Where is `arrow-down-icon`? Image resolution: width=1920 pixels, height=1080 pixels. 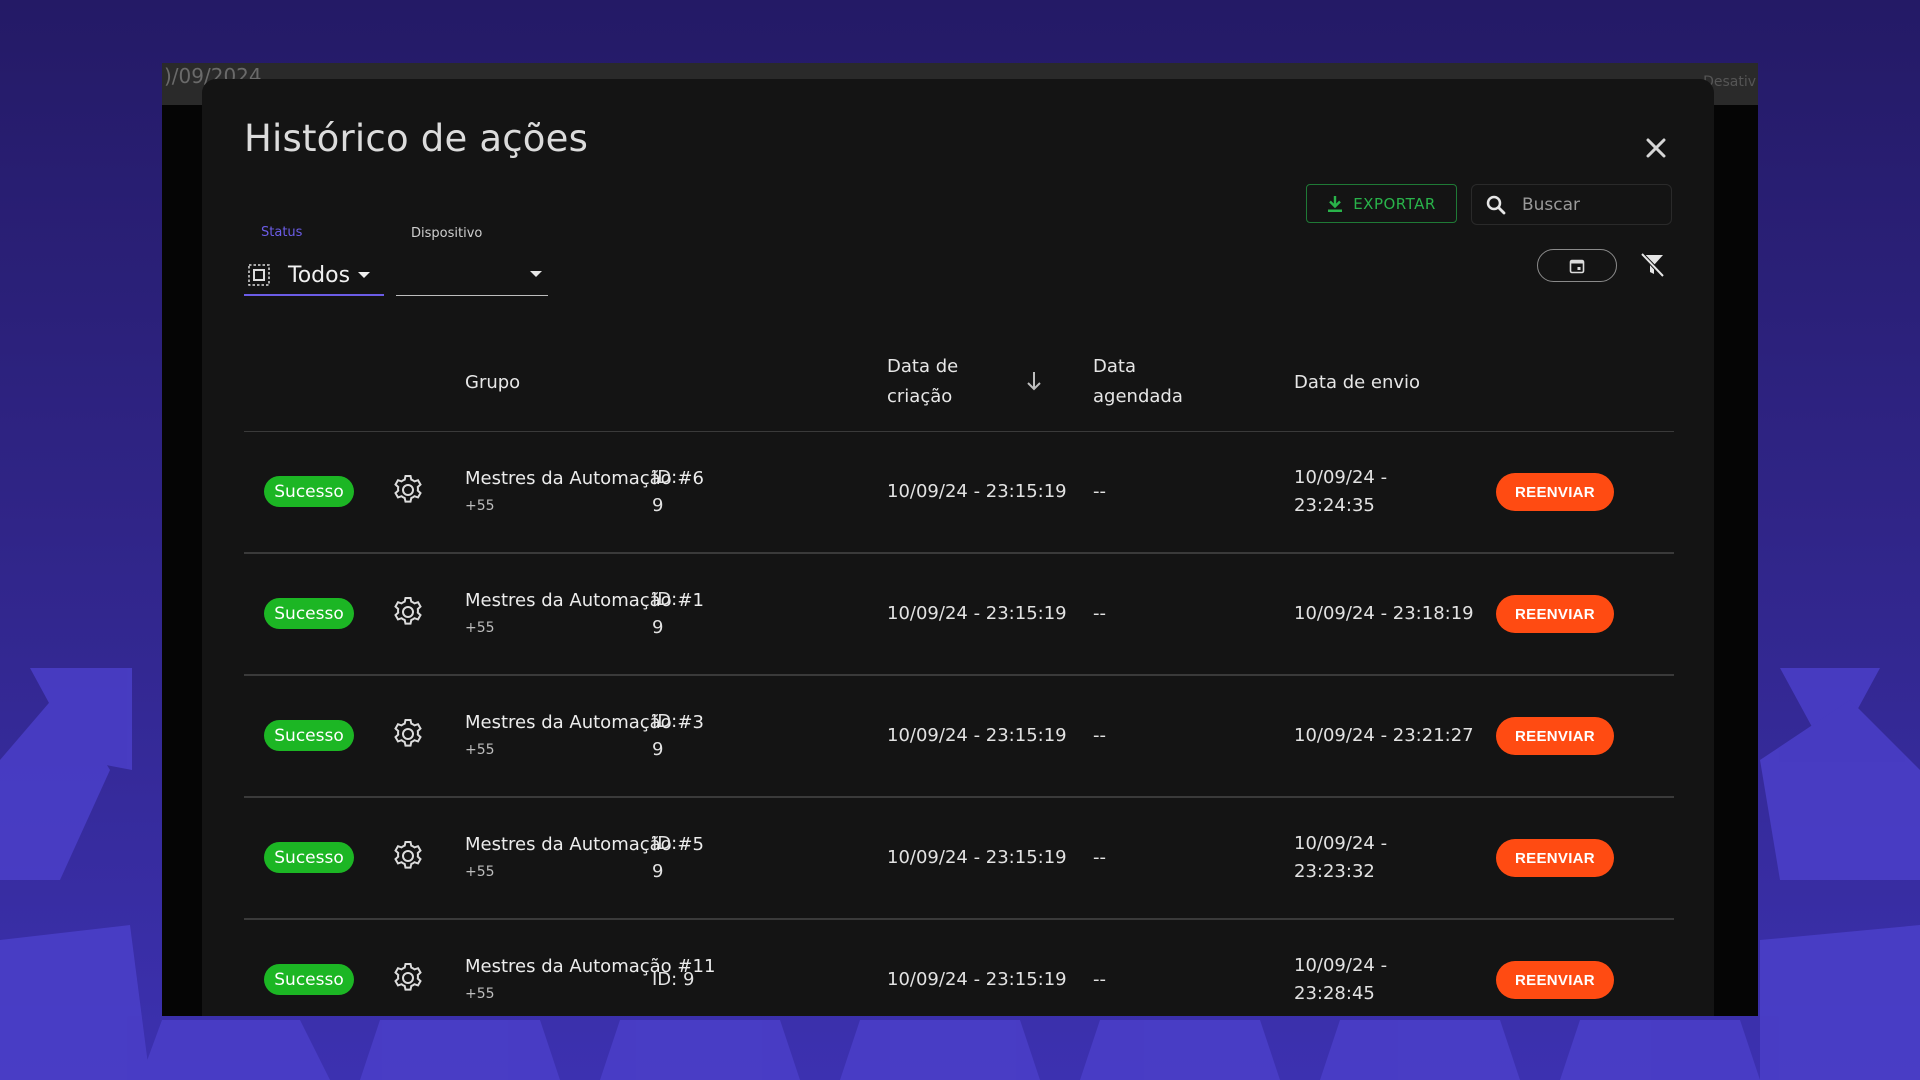
arrow-down-icon is located at coordinates (1034, 381).